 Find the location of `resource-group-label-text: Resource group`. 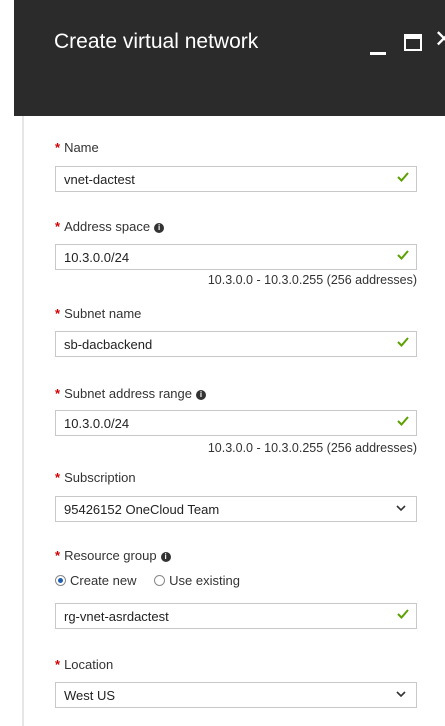

resource-group-label-text: Resource group is located at coordinates (110, 555).